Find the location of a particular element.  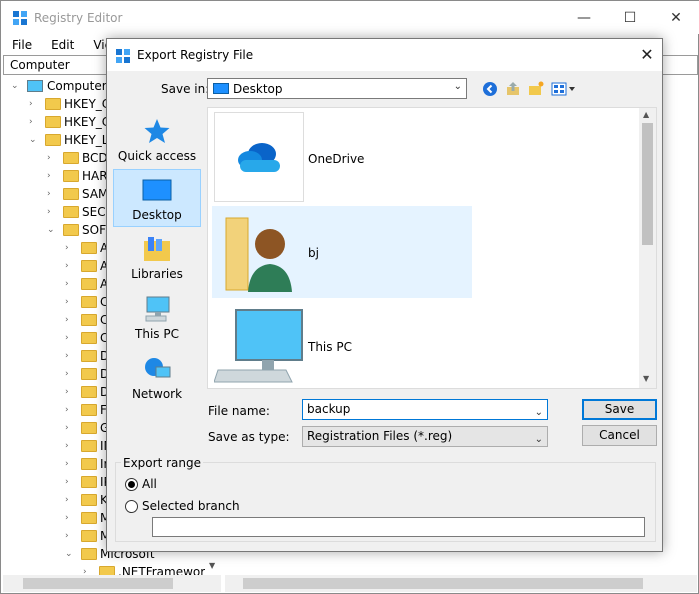

place-this-pc: This PC is located at coordinates (157, 318).